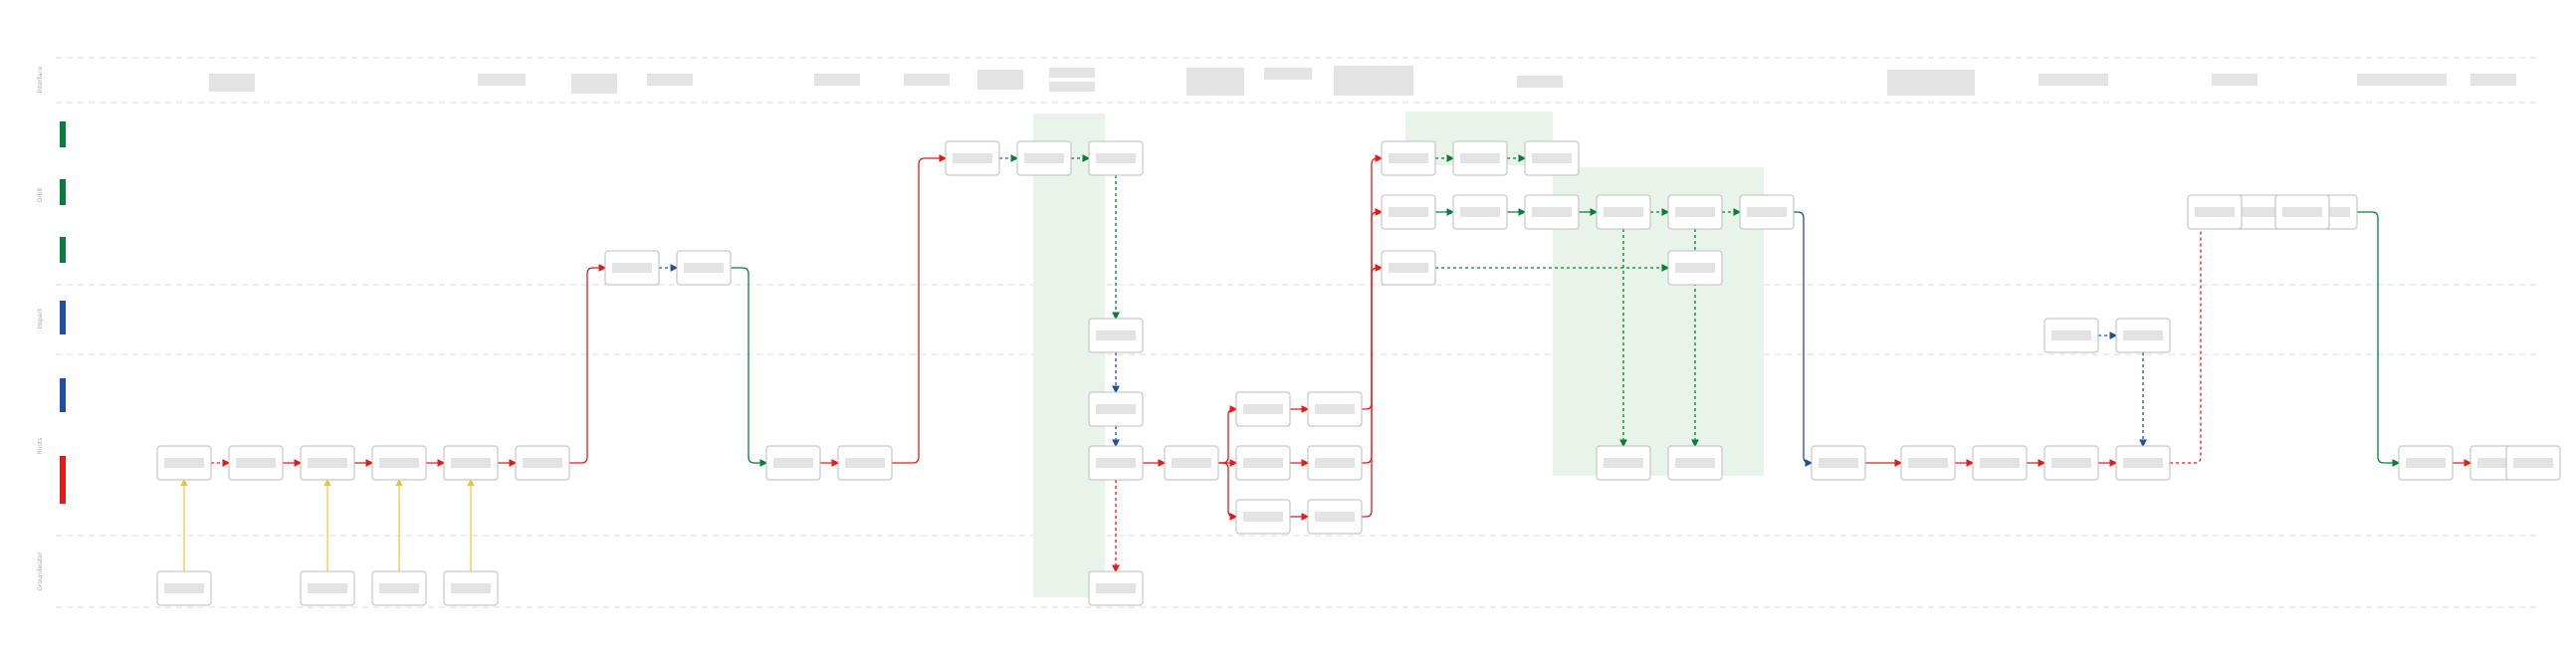 Image resolution: width=2576 pixels, height=663 pixels. Describe the element at coordinates (1658, 321) in the screenshot. I see `highlight-group` at that location.